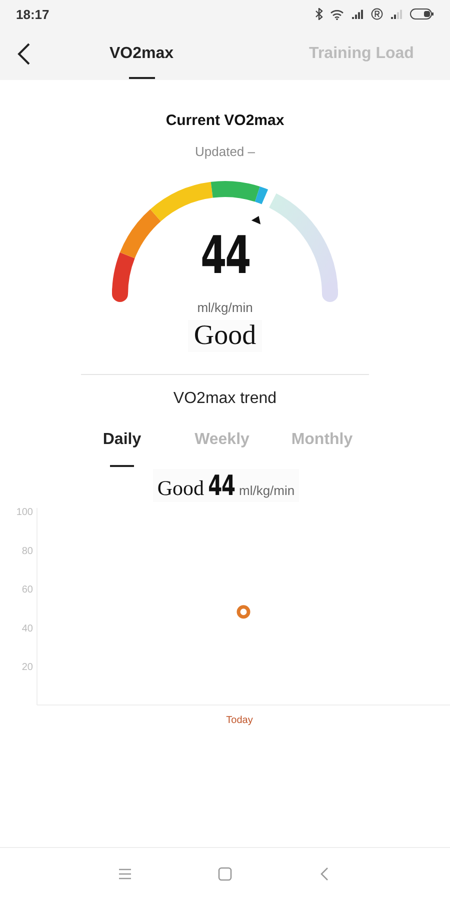 Image resolution: width=450 pixels, height=900 pixels. I want to click on menu-icon, so click(125, 874).